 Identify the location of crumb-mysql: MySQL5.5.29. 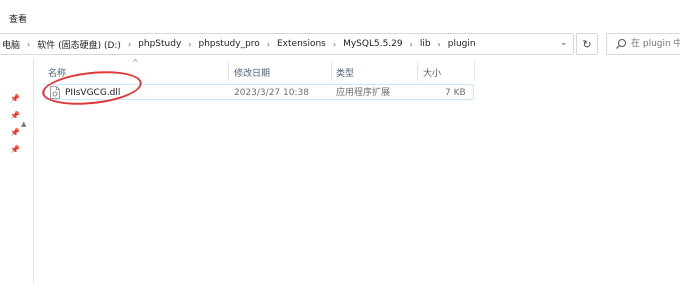
(373, 44).